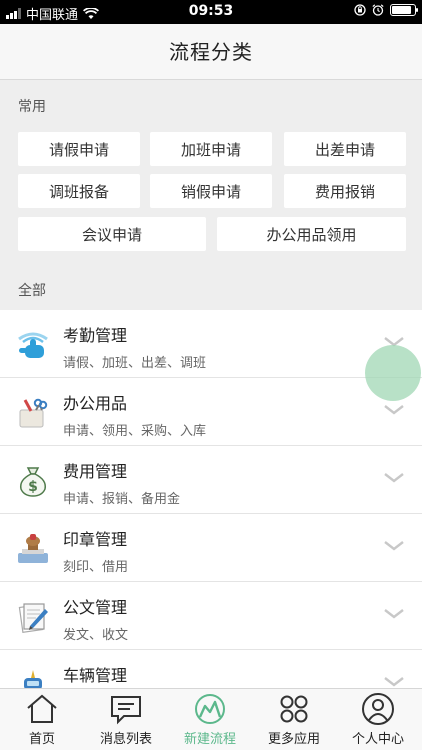  I want to click on status-bar: 中国联通 09:53, so click(211, 12).